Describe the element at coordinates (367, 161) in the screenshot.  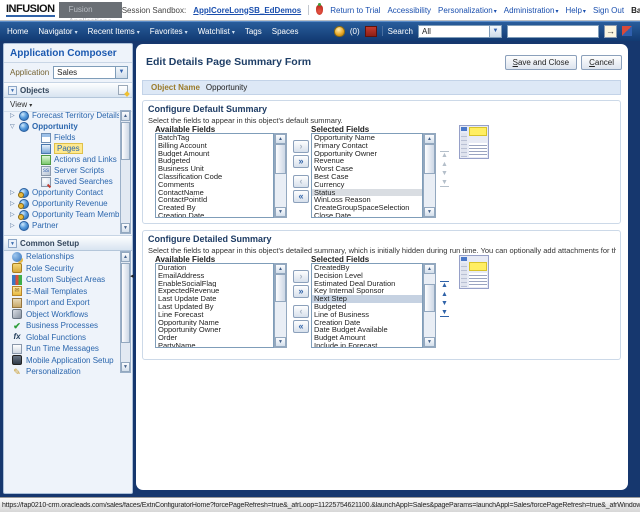
I see `selected-field-option: Revenue` at that location.